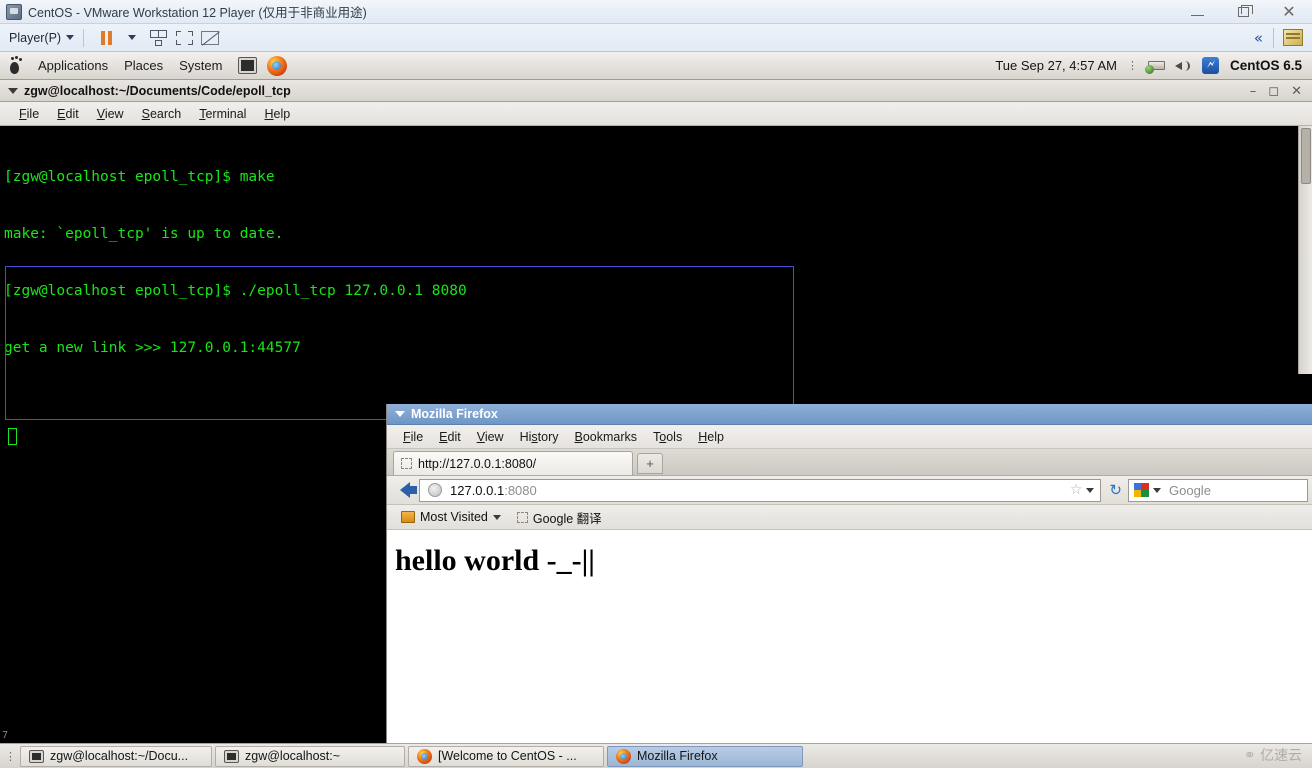 Image resolution: width=1312 pixels, height=768 pixels. What do you see at coordinates (184, 38) in the screenshot?
I see `fullscreen-icon` at bounding box center [184, 38].